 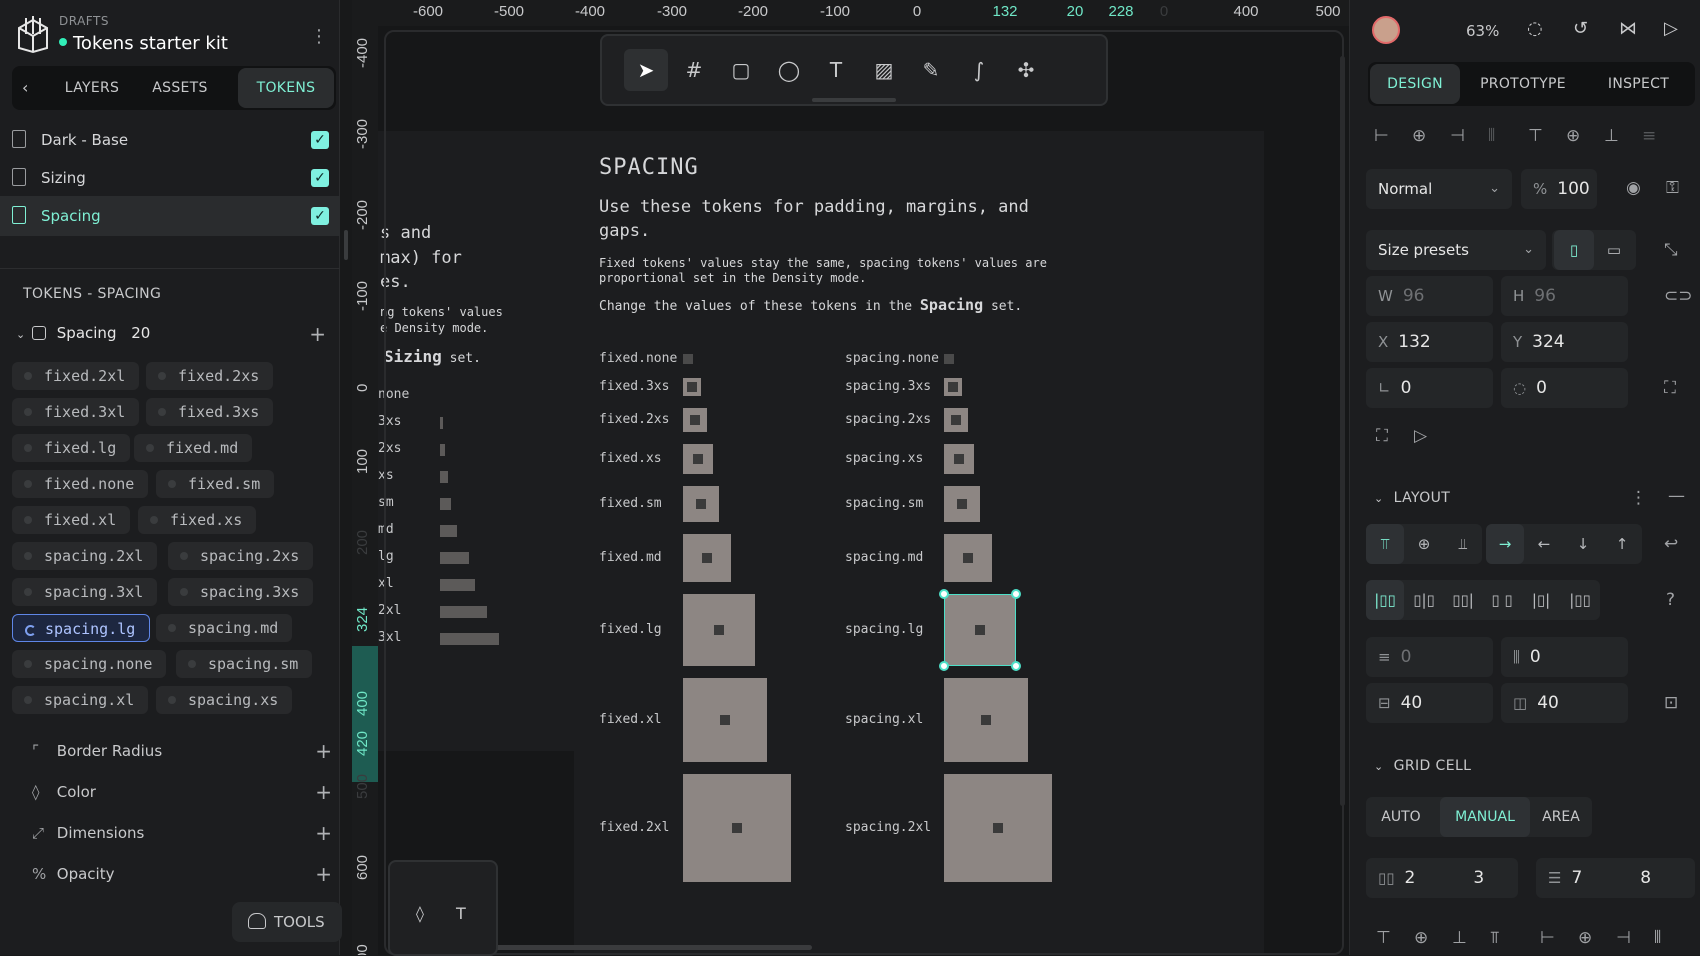 I want to click on column-span-field: ▯▯ 2 3, so click(x=1442, y=878).